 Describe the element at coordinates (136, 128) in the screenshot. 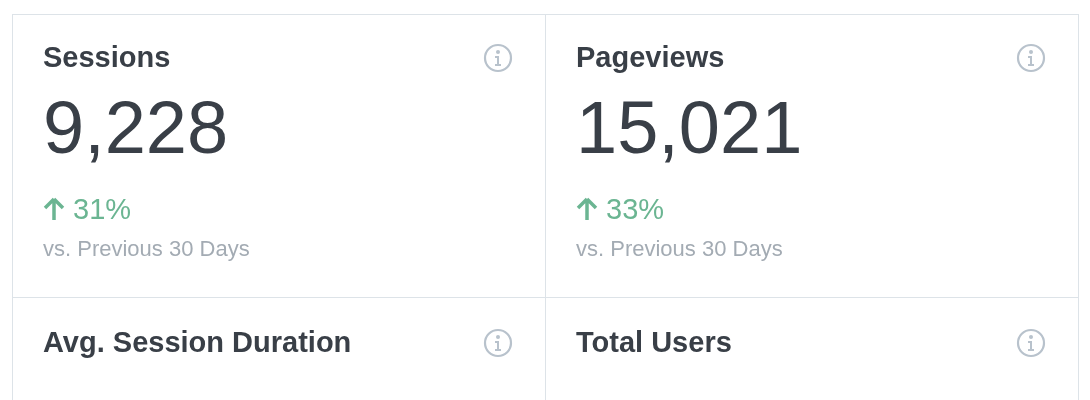

I see `metric-value: 9,228` at that location.